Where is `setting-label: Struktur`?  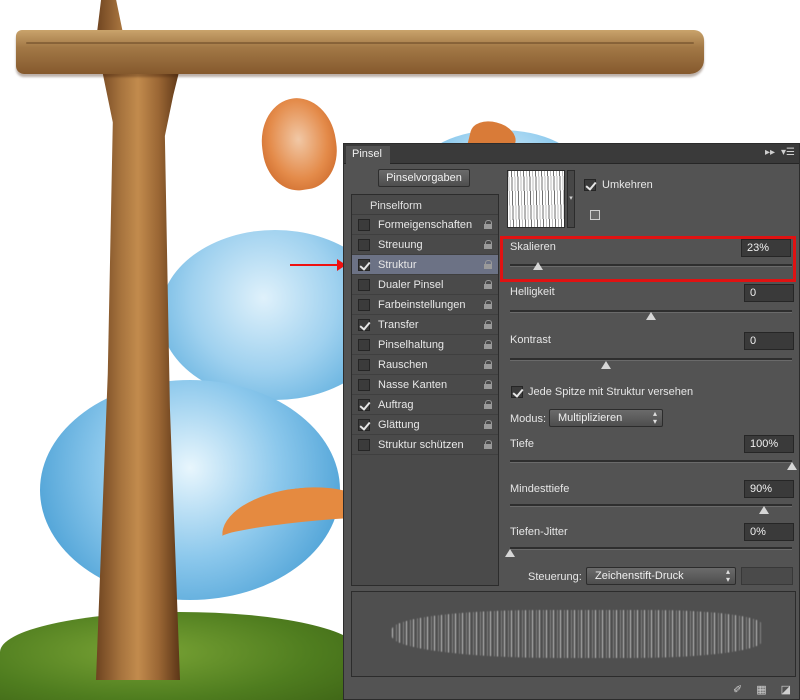
setting-label: Struktur is located at coordinates (397, 264).